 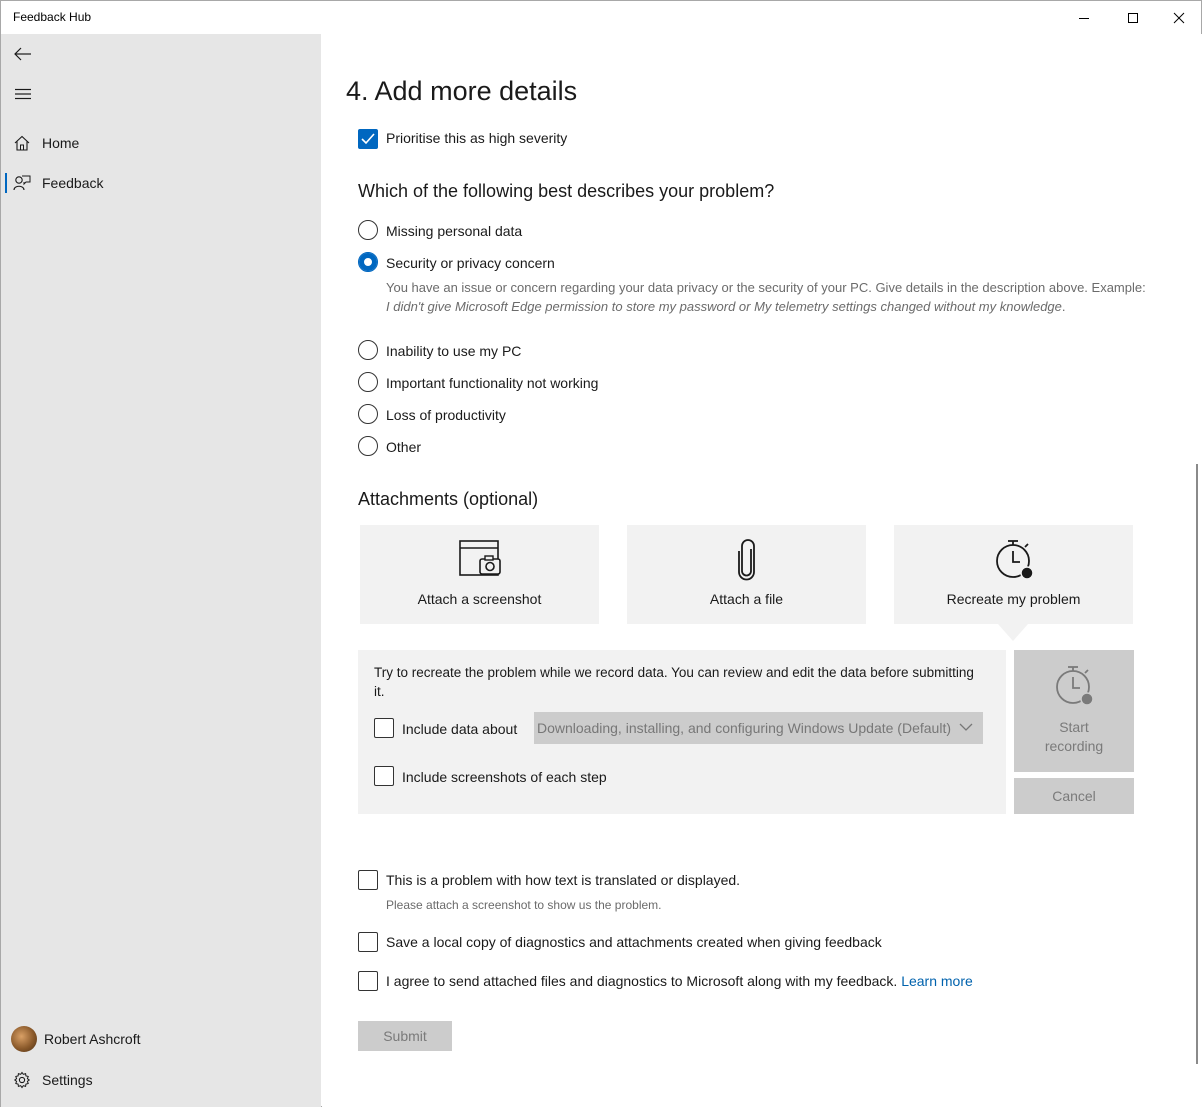 I want to click on avatar, so click(x=24, y=1039).